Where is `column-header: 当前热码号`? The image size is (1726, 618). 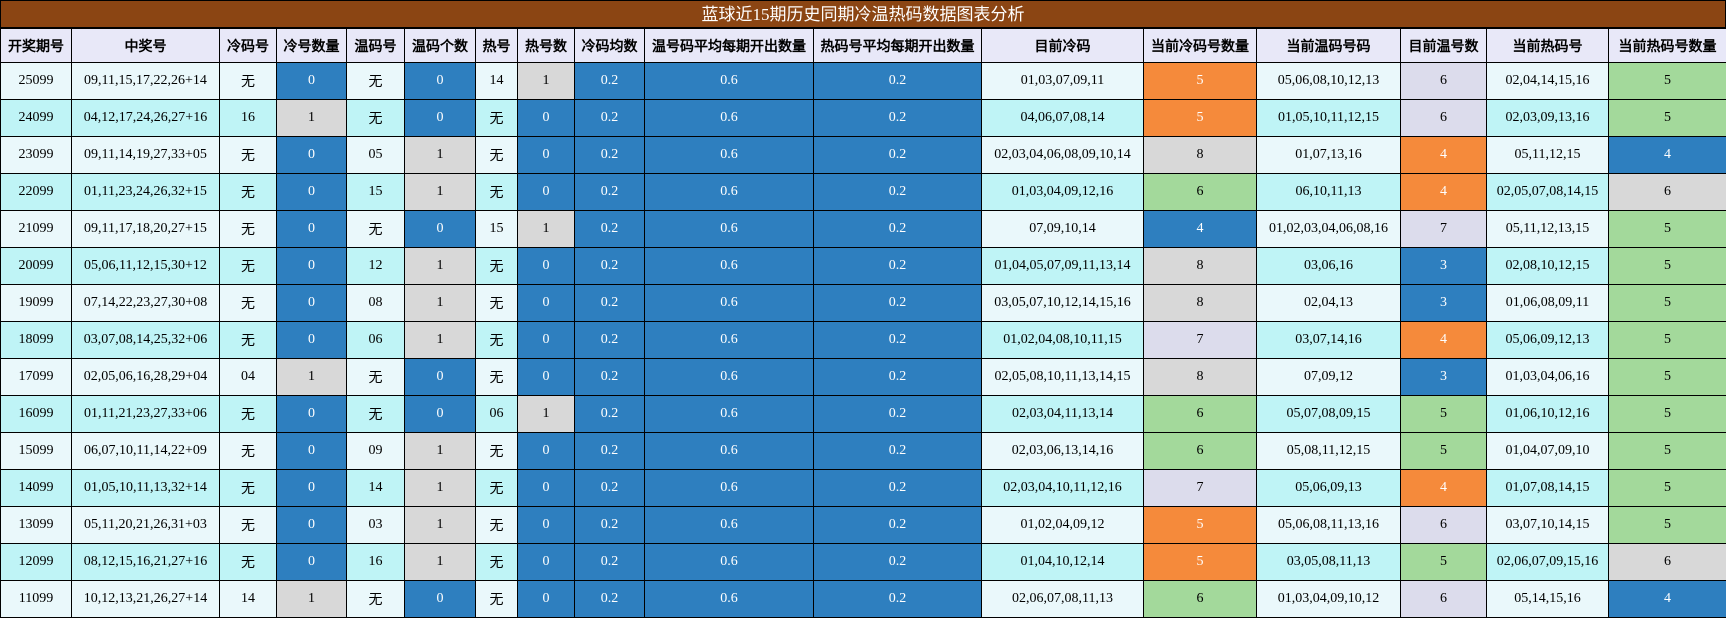 column-header: 当前热码号 is located at coordinates (1547, 45).